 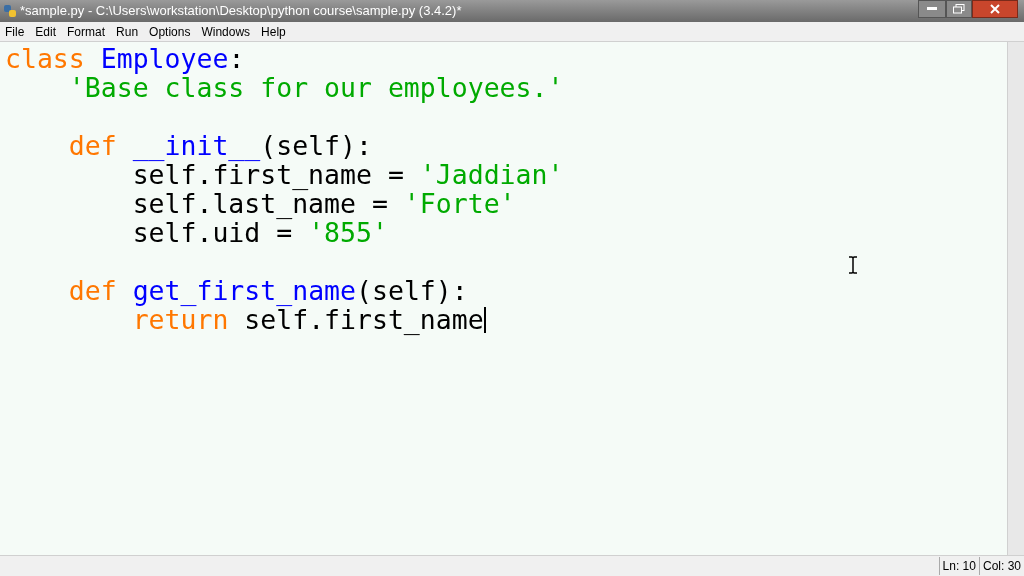 I want to click on menu-item: Run, so click(x=127, y=31).